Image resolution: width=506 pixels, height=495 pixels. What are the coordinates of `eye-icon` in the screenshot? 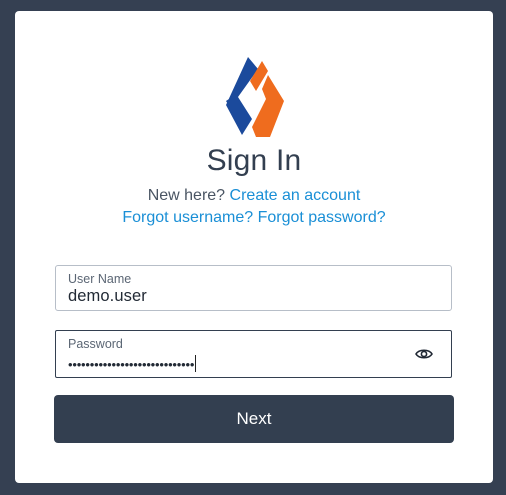 It's located at (424, 354).